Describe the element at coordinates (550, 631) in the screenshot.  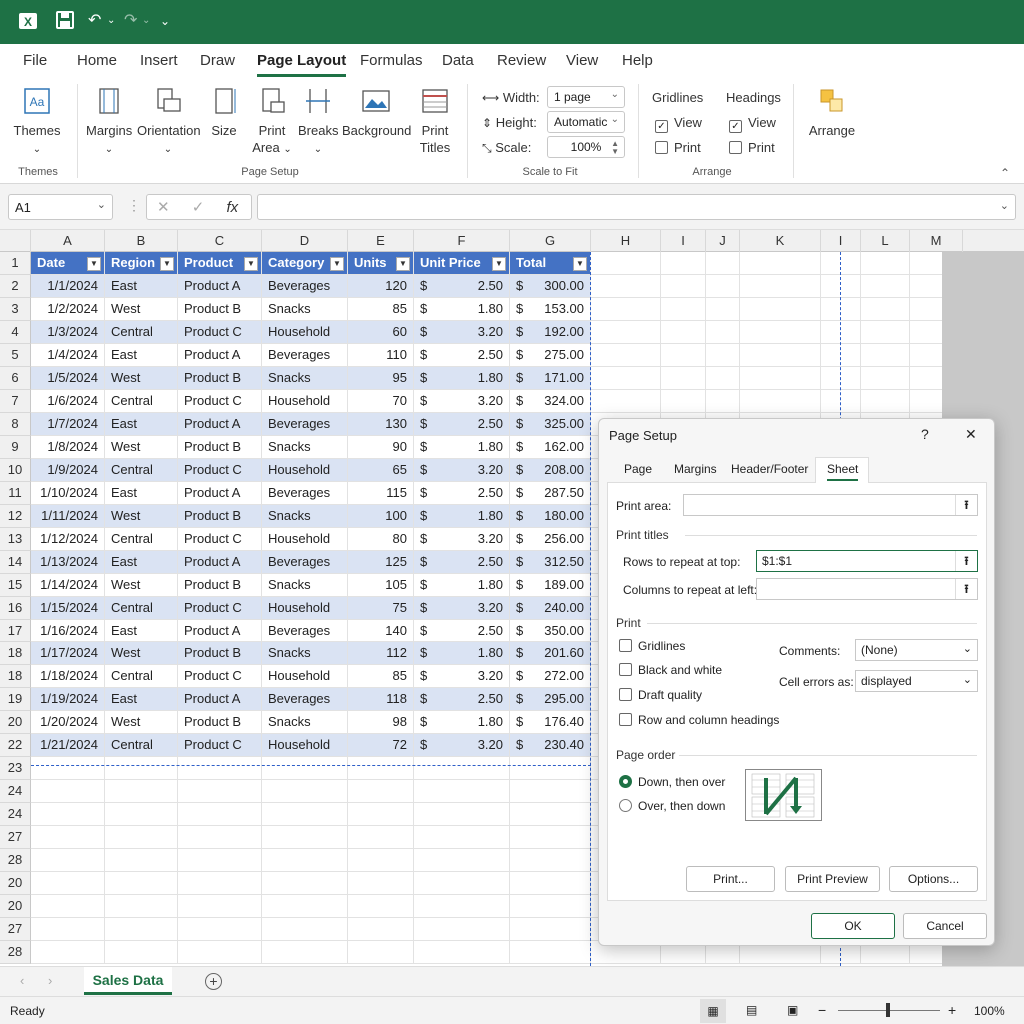
I see `table-cell: $350.00` at that location.